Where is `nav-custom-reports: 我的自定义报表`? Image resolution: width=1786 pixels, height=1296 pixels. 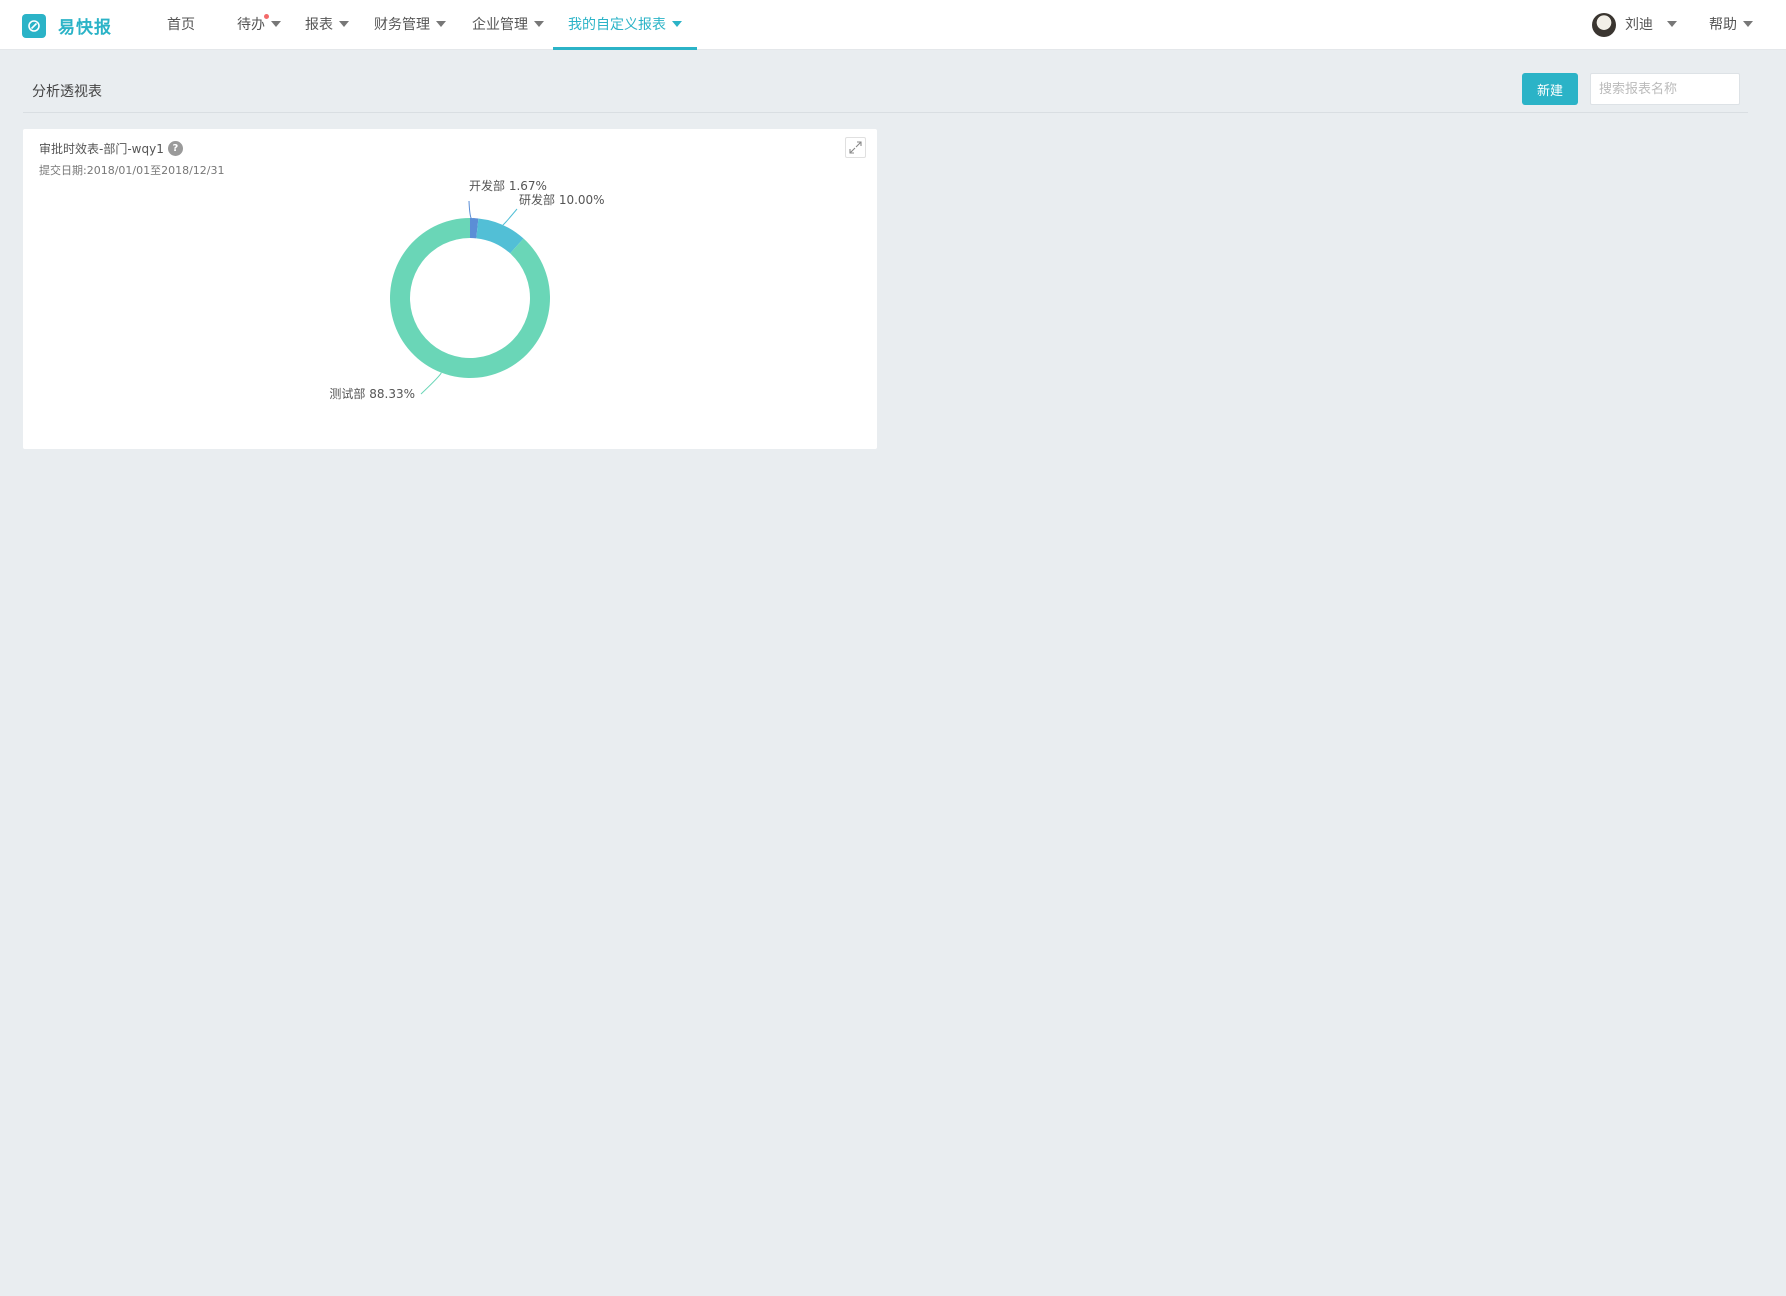 nav-custom-reports: 我的自定义报表 is located at coordinates (625, 25).